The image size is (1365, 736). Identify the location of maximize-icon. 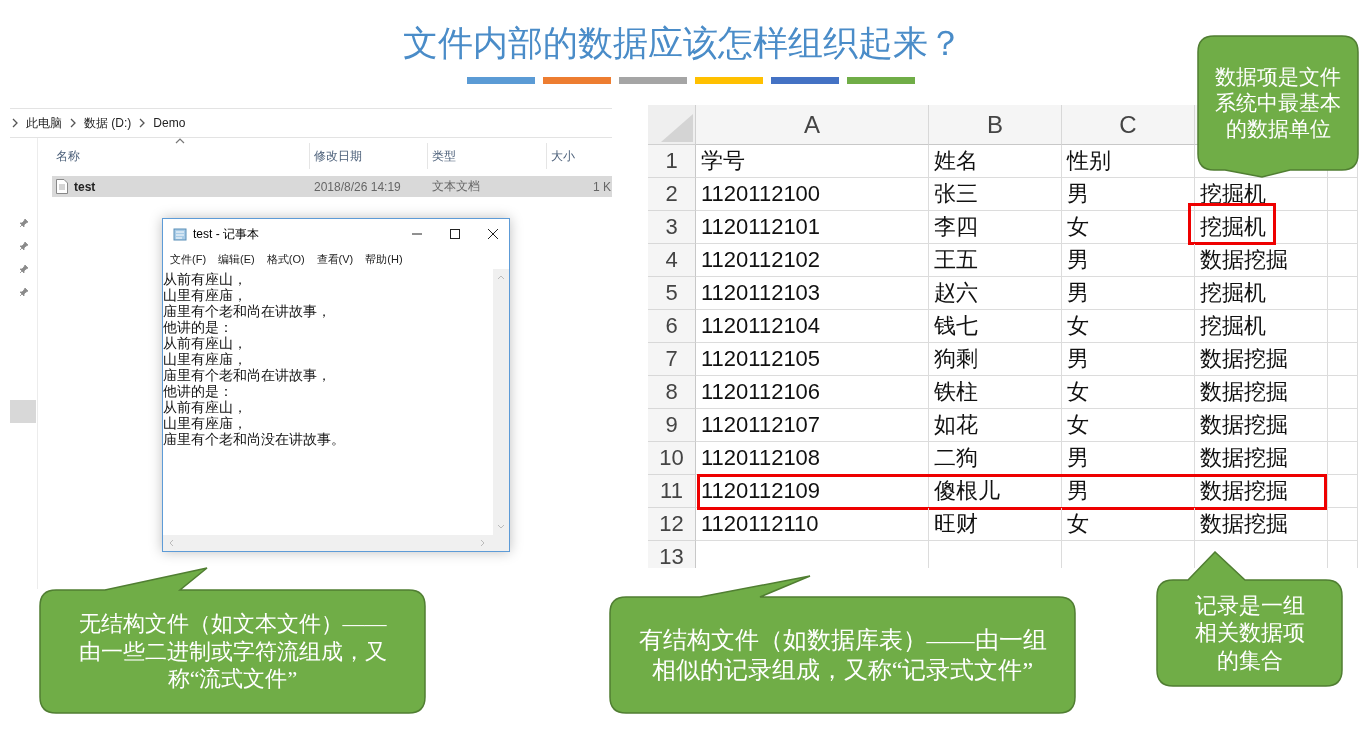
(455, 234).